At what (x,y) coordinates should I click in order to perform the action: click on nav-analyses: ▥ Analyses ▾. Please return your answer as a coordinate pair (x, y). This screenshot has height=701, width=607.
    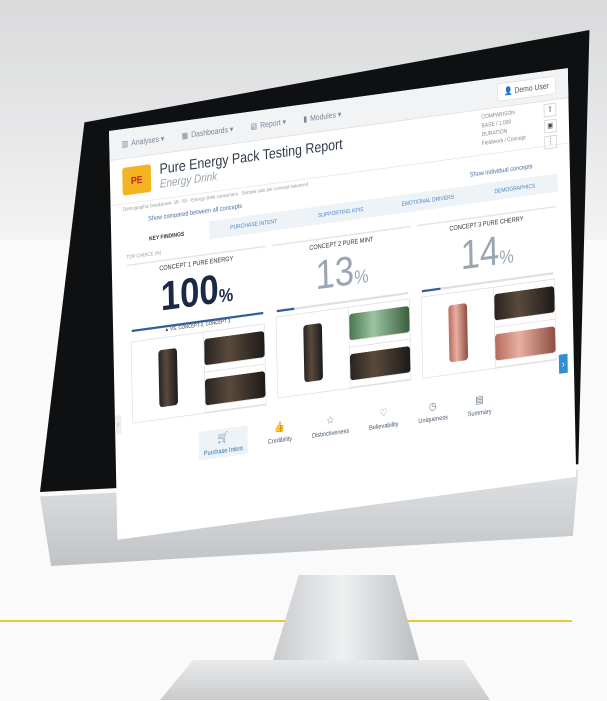
    Looking at the image, I should click on (143, 141).